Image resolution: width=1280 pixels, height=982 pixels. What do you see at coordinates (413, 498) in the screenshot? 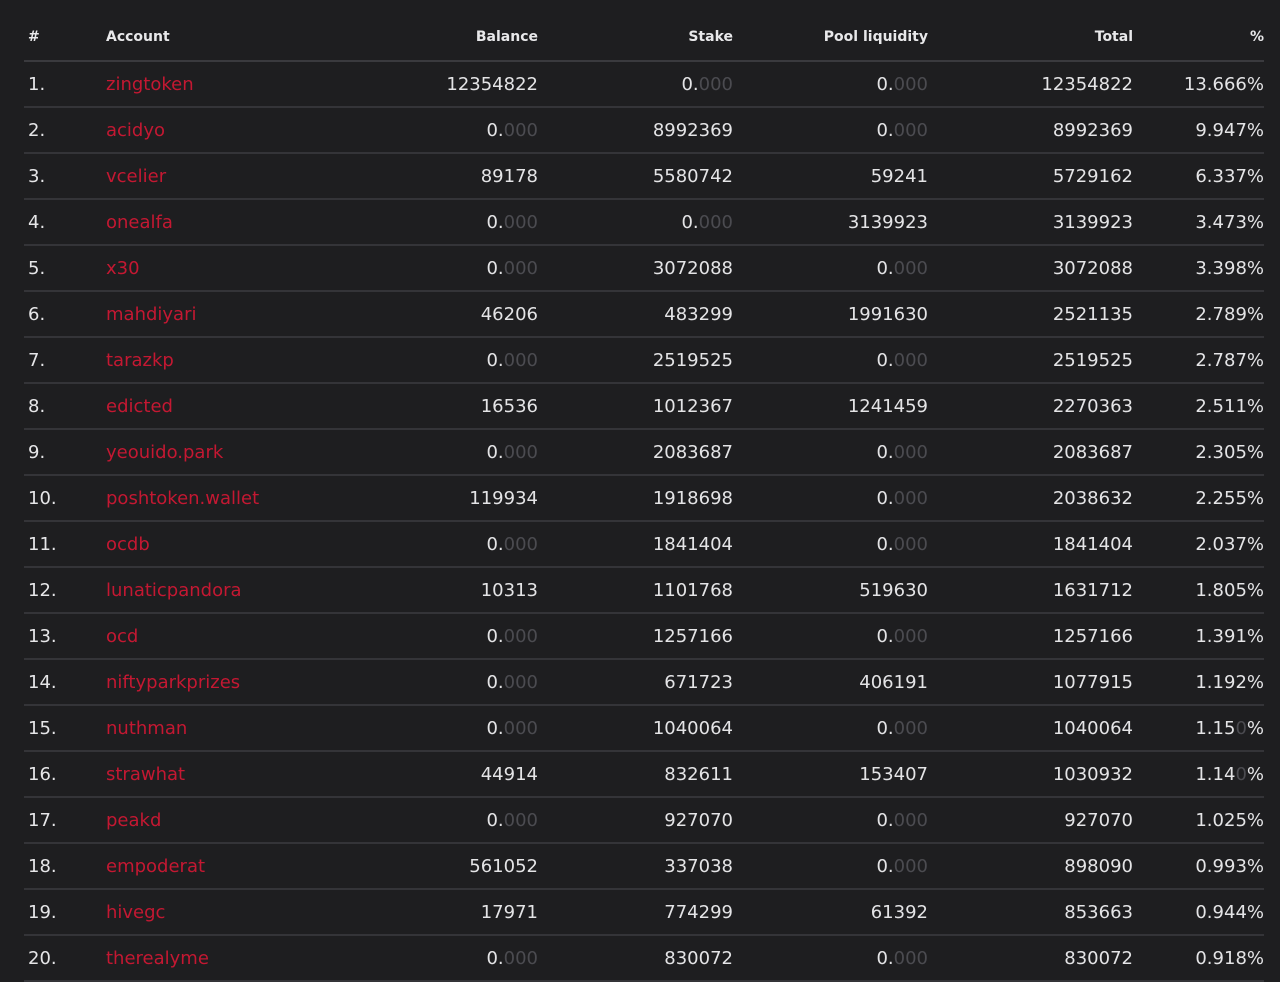
I see `balance-cell: 119934` at bounding box center [413, 498].